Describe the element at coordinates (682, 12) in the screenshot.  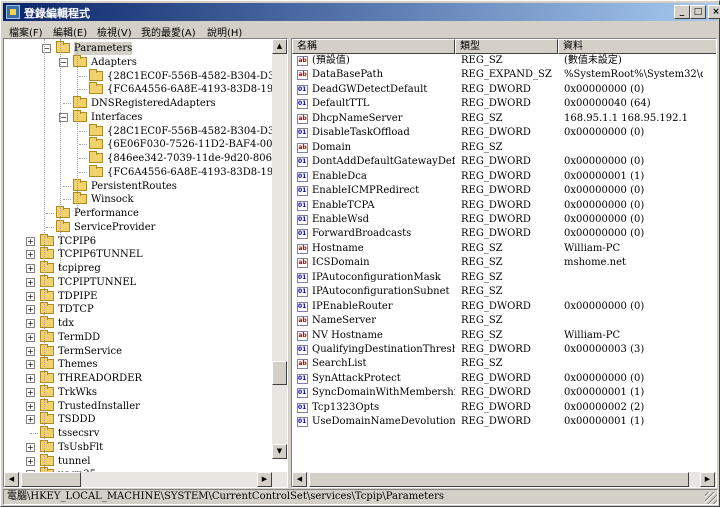
I see `minimize-button: _` at that location.